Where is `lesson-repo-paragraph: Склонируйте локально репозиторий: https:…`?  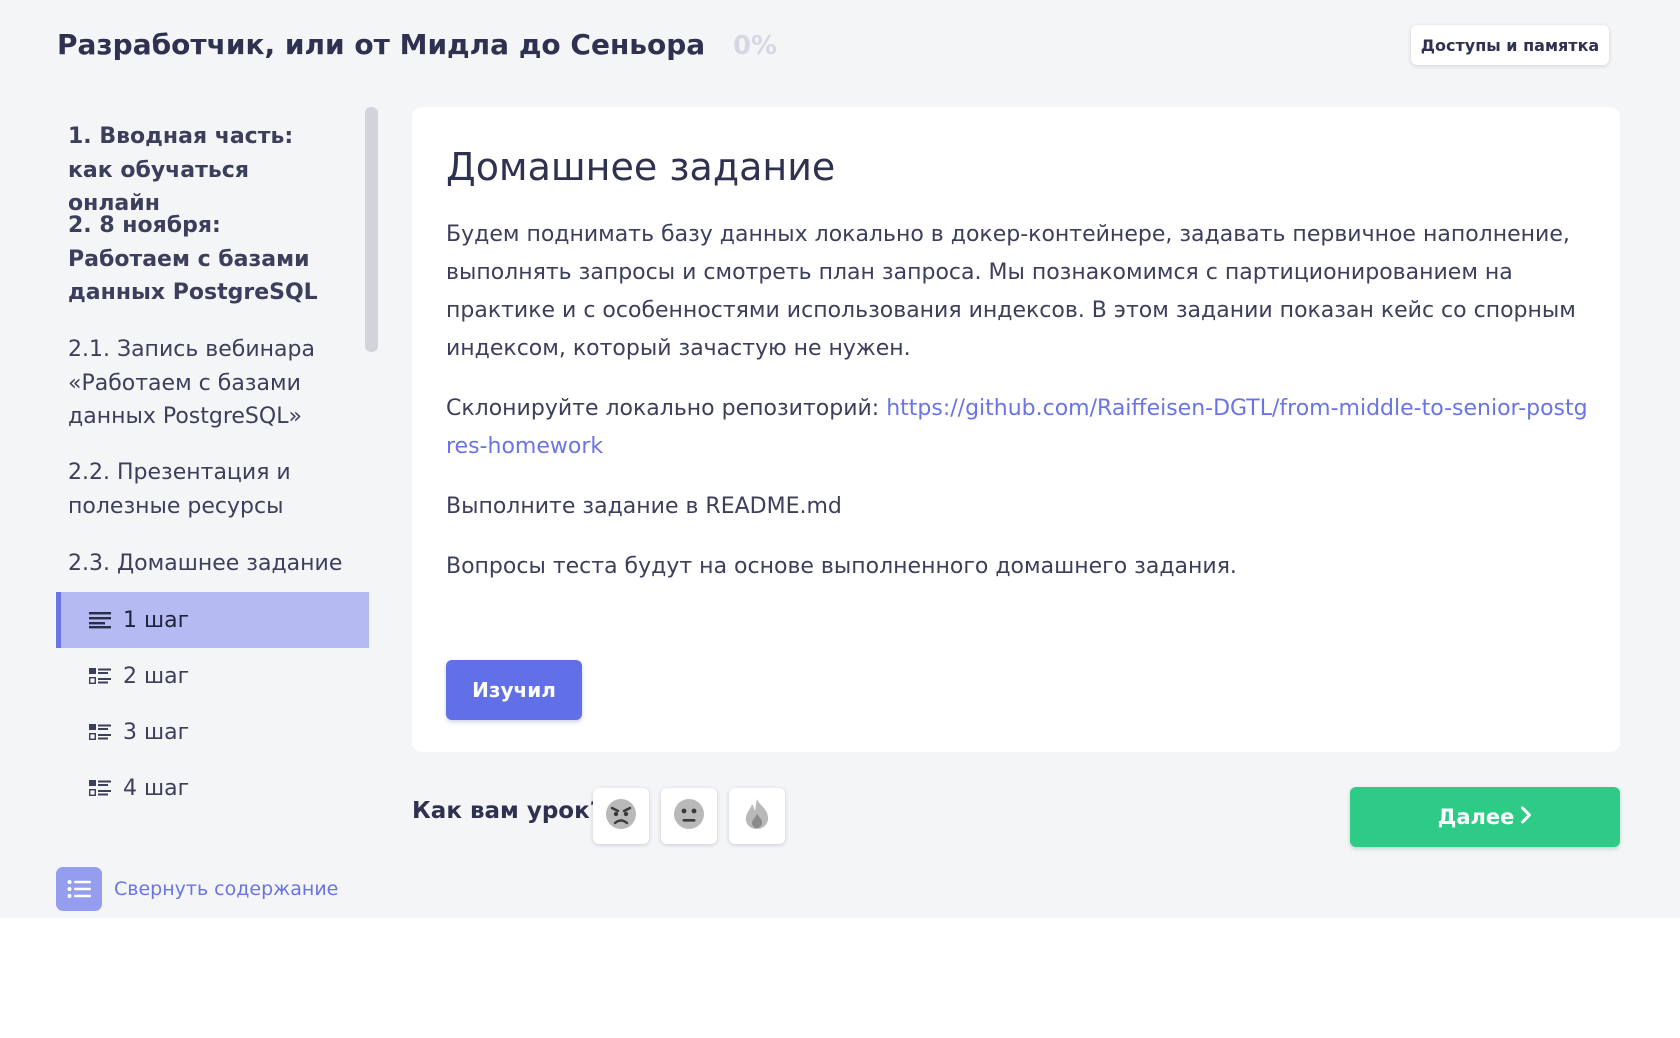 lesson-repo-paragraph: Склонируйте локально репозиторий: https:… is located at coordinates (1021, 428).